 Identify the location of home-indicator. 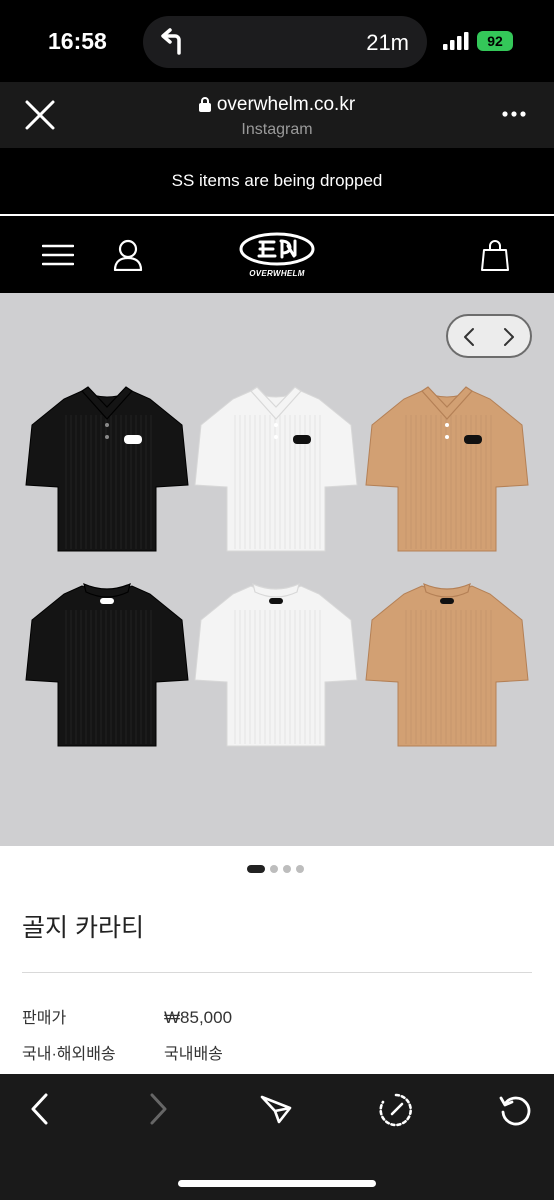
(277, 1183).